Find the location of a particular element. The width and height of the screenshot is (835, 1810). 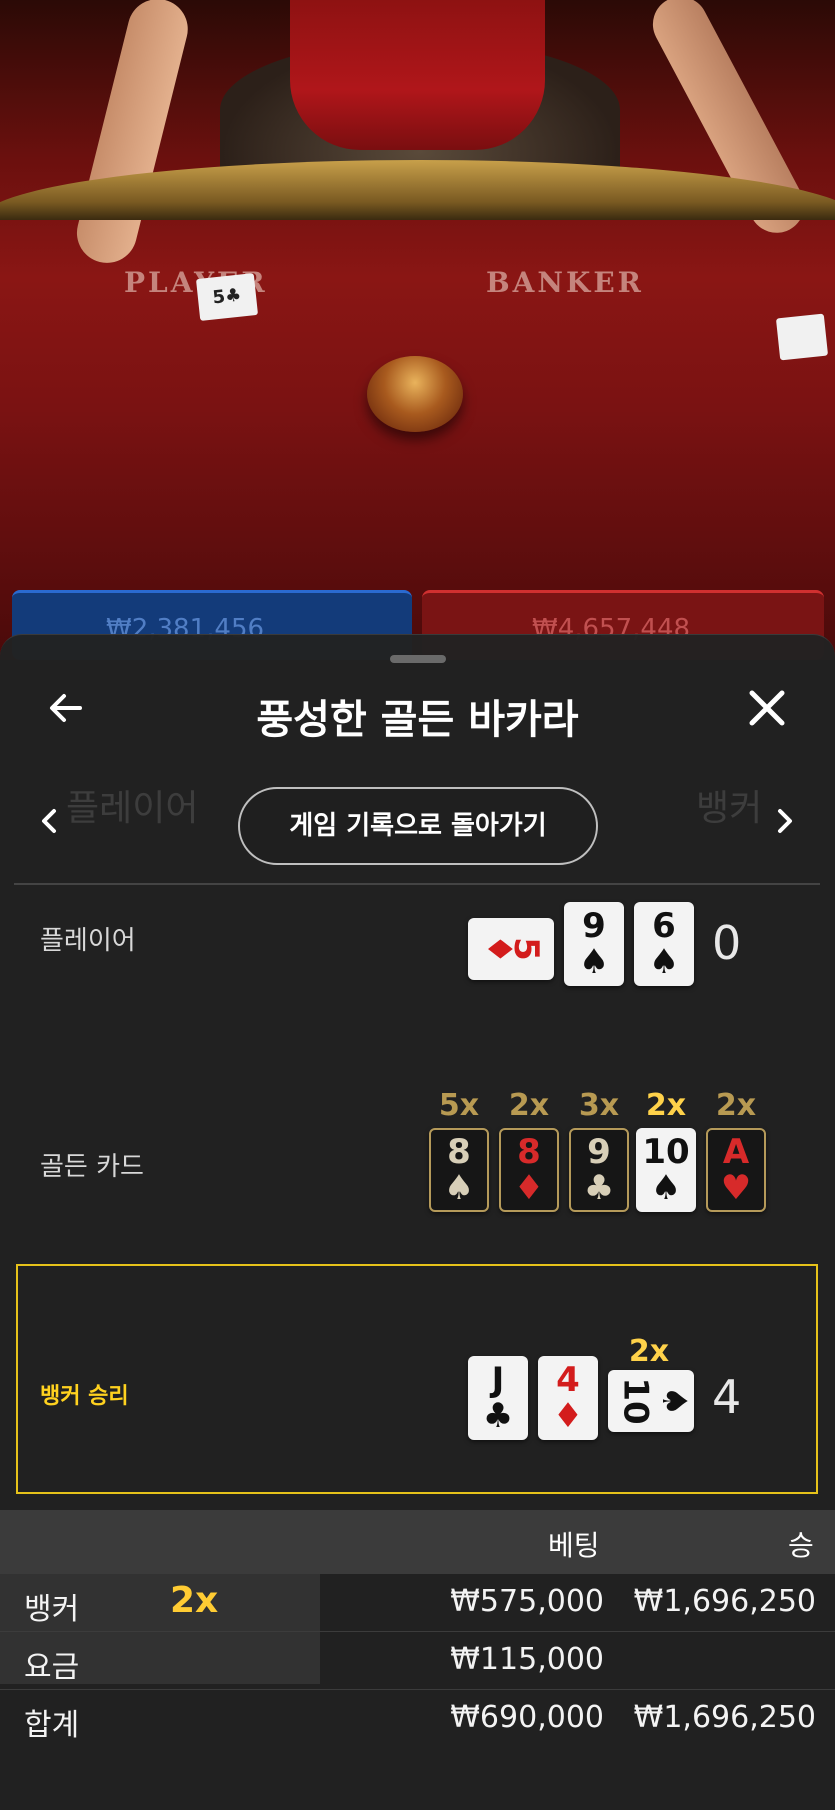

dealer-arm-left is located at coordinates (132, 135).